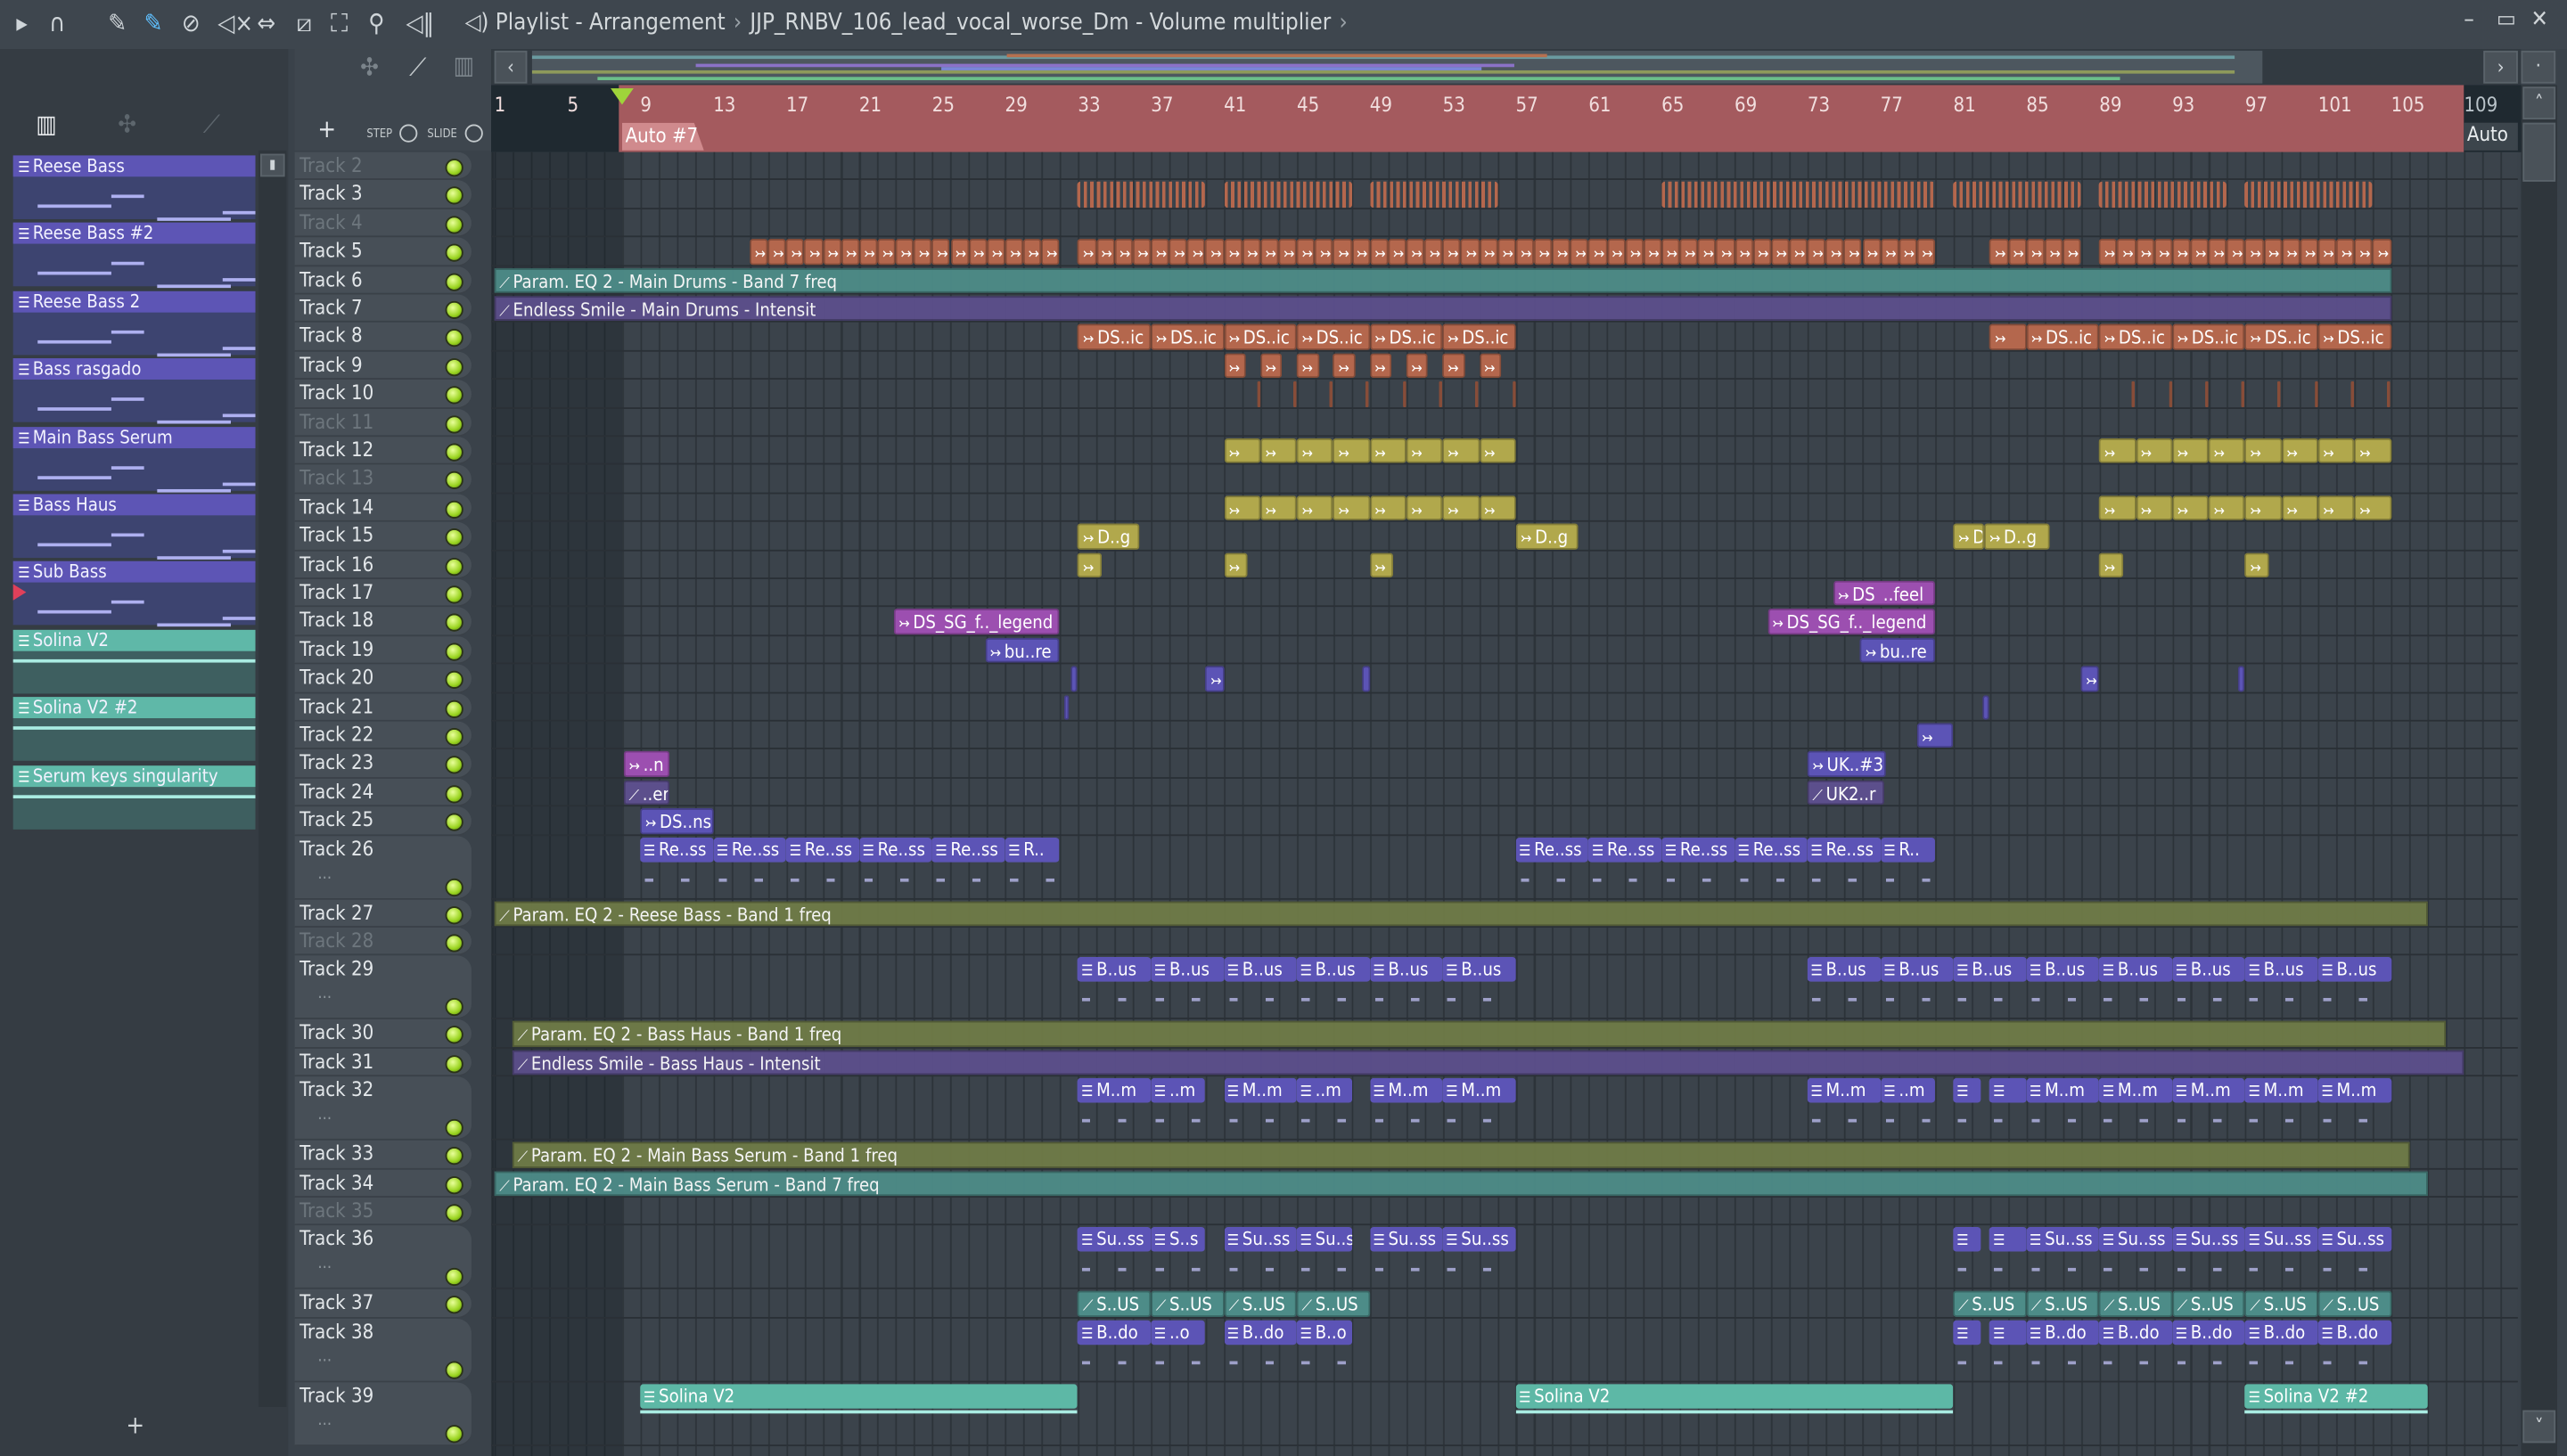  What do you see at coordinates (1885, 593) in the screenshot?
I see `audio-clip: ↣ DS_..feel` at bounding box center [1885, 593].